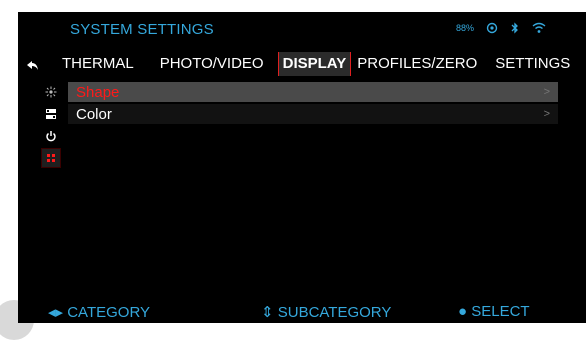  I want to click on list-item-label: Shape, so click(98, 92).